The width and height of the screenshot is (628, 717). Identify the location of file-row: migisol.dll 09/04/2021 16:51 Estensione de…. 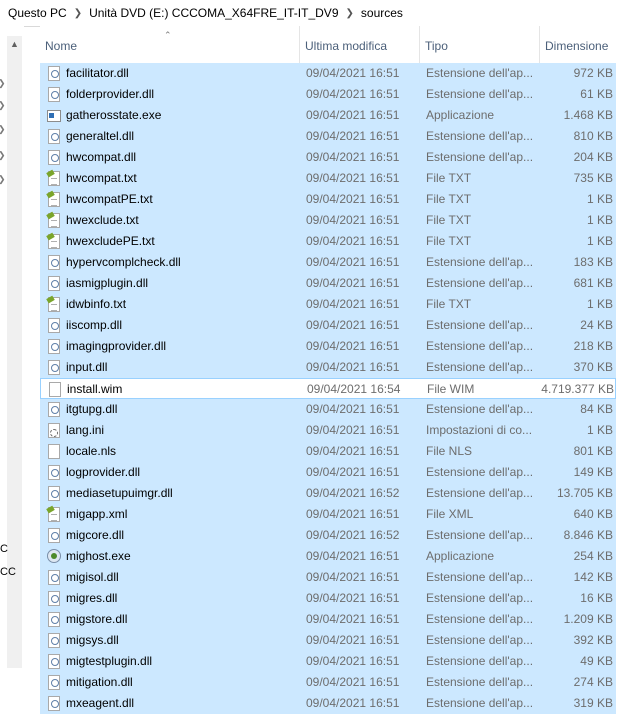
(328, 577).